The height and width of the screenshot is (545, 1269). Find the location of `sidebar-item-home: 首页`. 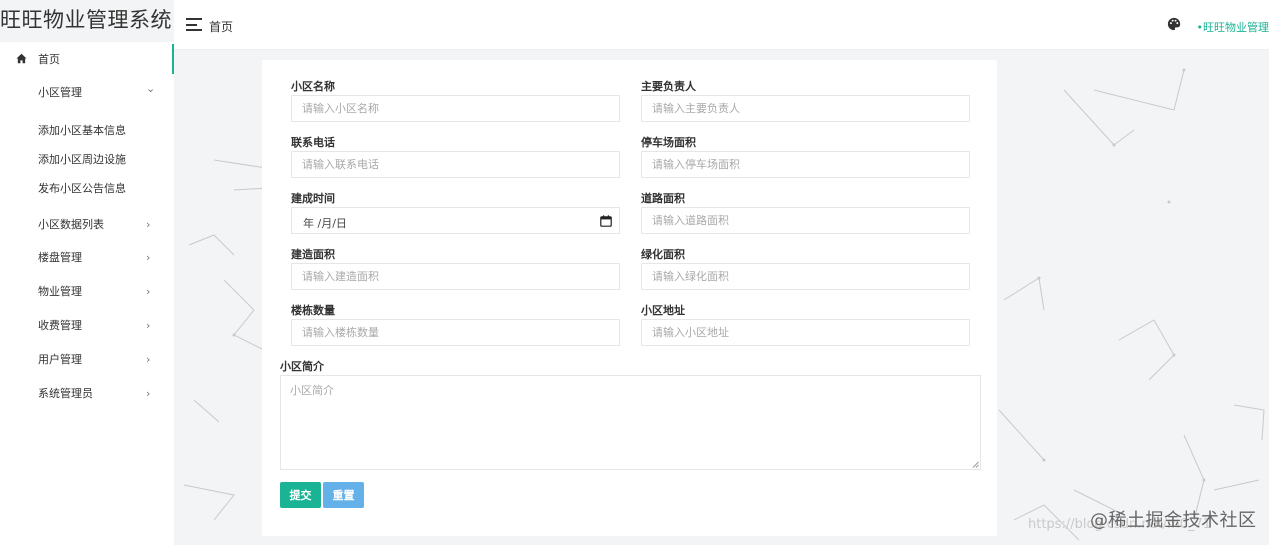

sidebar-item-home: 首页 is located at coordinates (87, 59).